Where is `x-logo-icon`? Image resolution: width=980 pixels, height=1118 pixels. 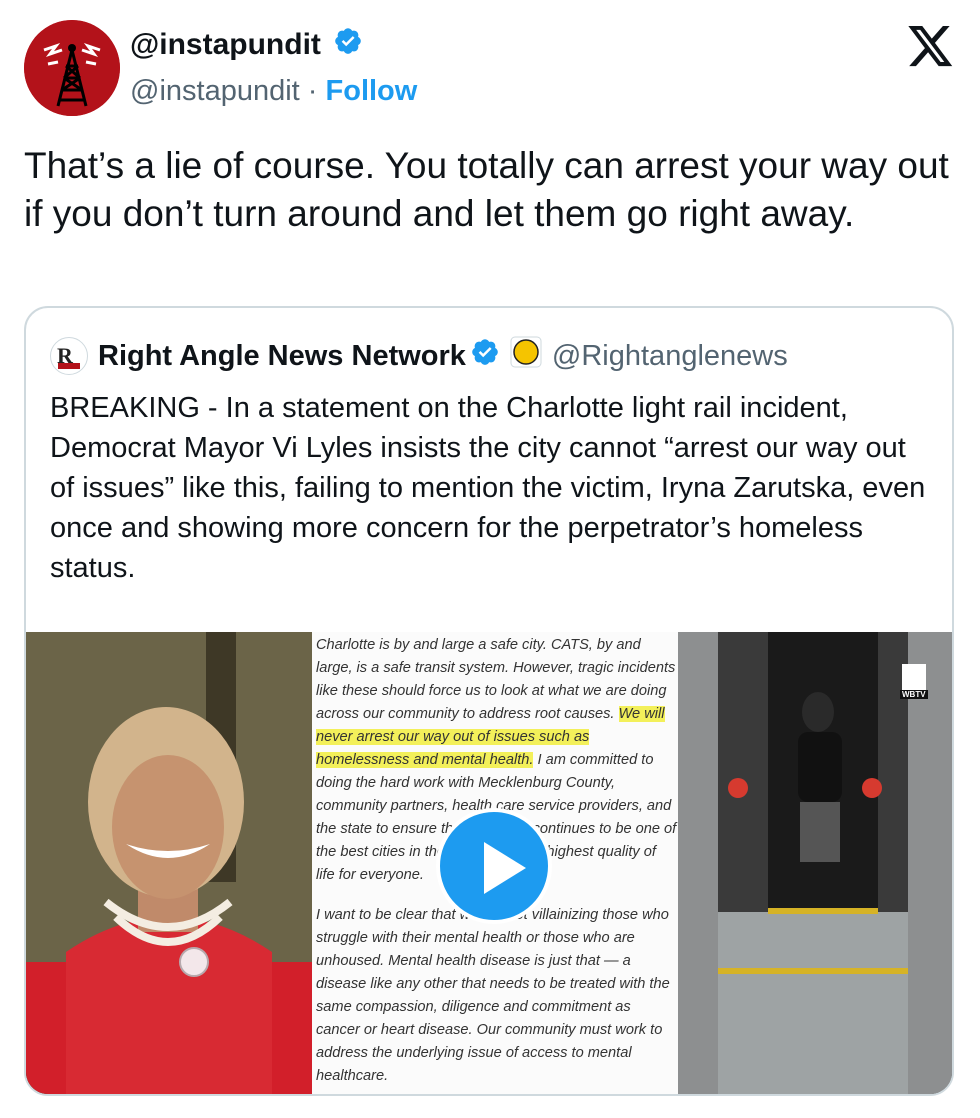 x-logo-icon is located at coordinates (931, 49).